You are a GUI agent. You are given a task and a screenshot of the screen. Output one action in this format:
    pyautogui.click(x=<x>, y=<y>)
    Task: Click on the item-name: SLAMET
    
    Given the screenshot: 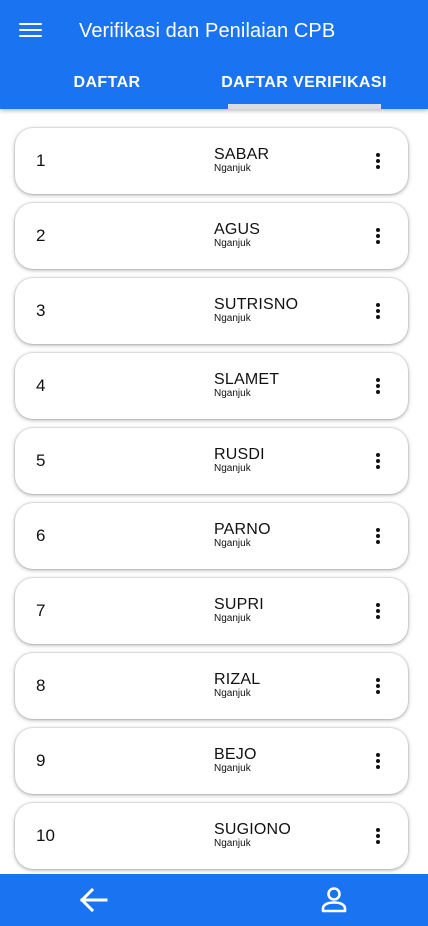 What is the action you would take?
    pyautogui.click(x=247, y=379)
    